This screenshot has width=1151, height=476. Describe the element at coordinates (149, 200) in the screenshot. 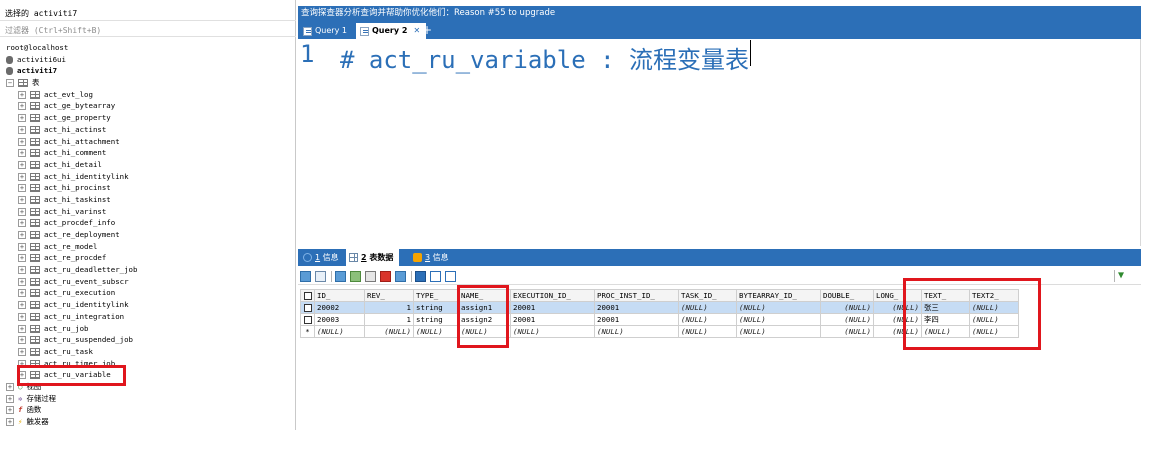

I see `tree-table-item: + act_hi_taskinst` at that location.